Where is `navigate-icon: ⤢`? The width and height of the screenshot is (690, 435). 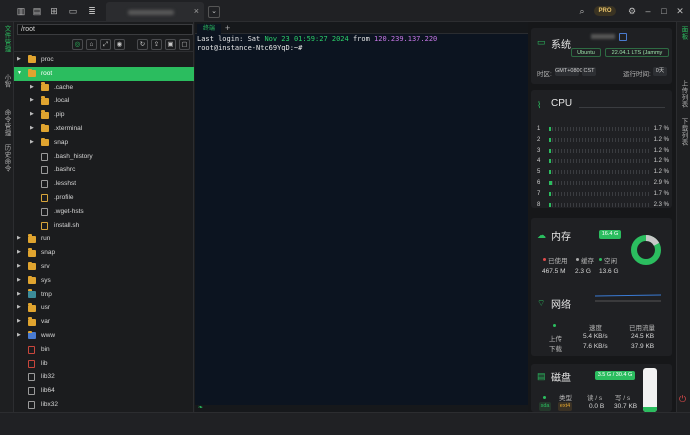
navigate-icon: ⤢ is located at coordinates (105, 44).